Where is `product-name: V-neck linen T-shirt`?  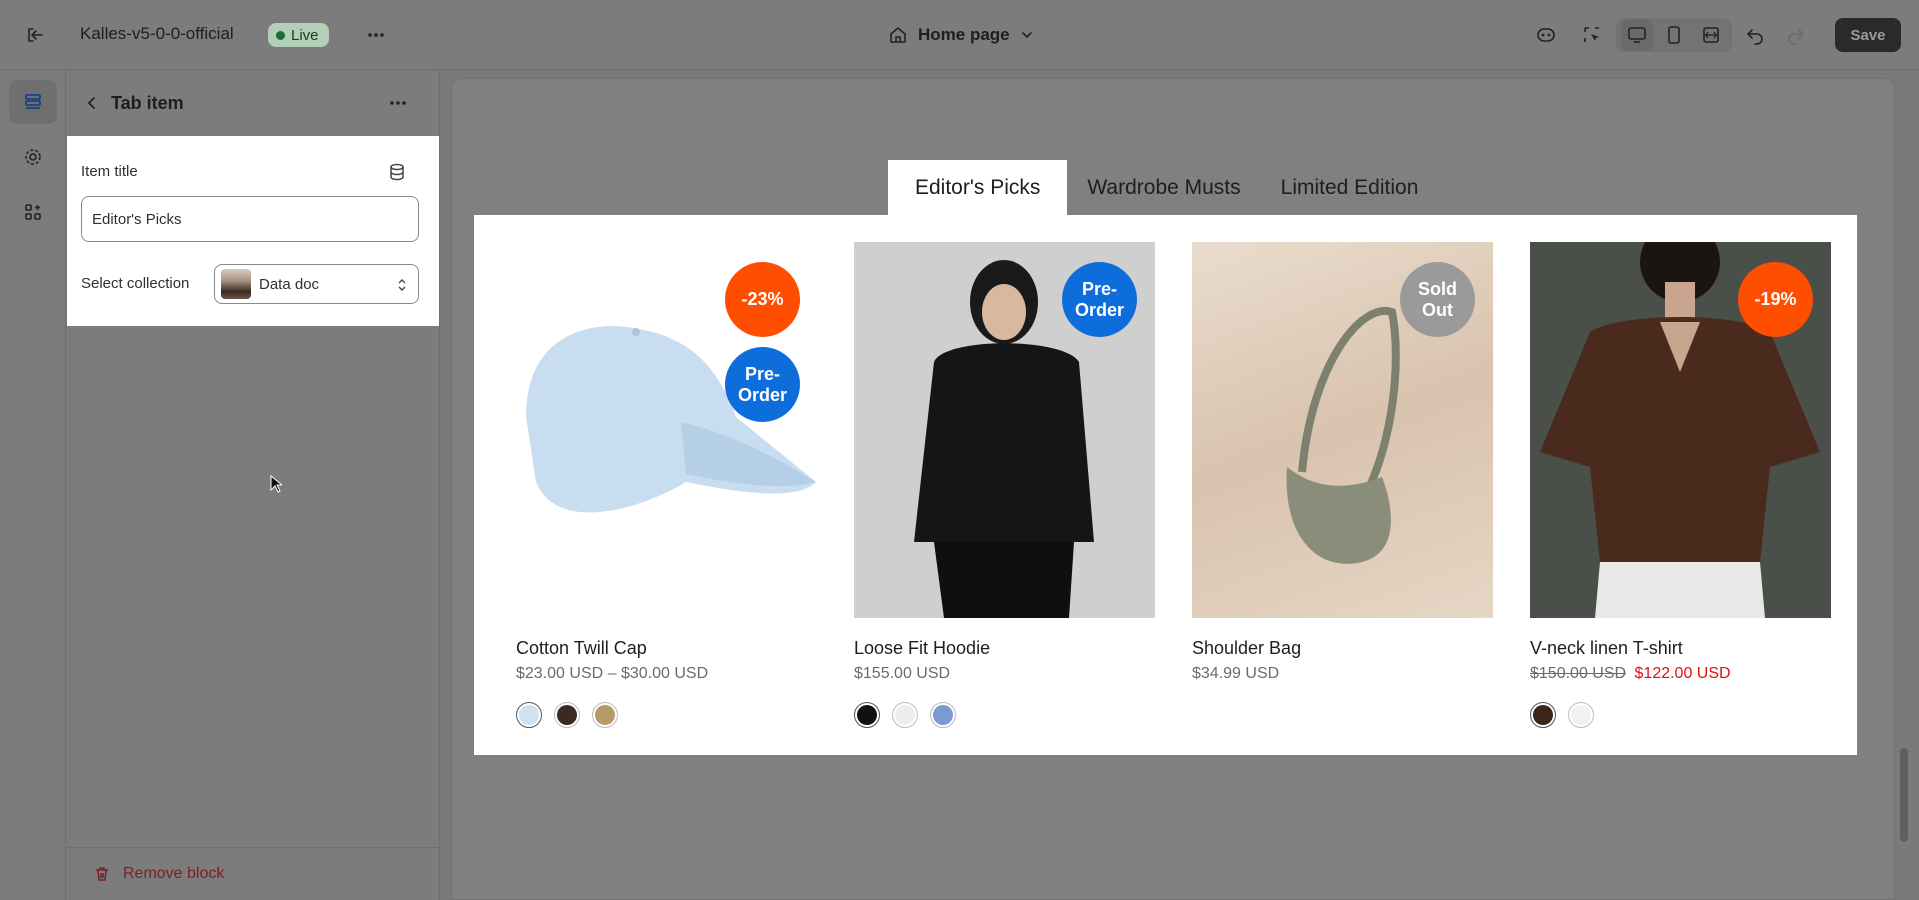
product-name: V-neck linen T-shirt is located at coordinates (1606, 648).